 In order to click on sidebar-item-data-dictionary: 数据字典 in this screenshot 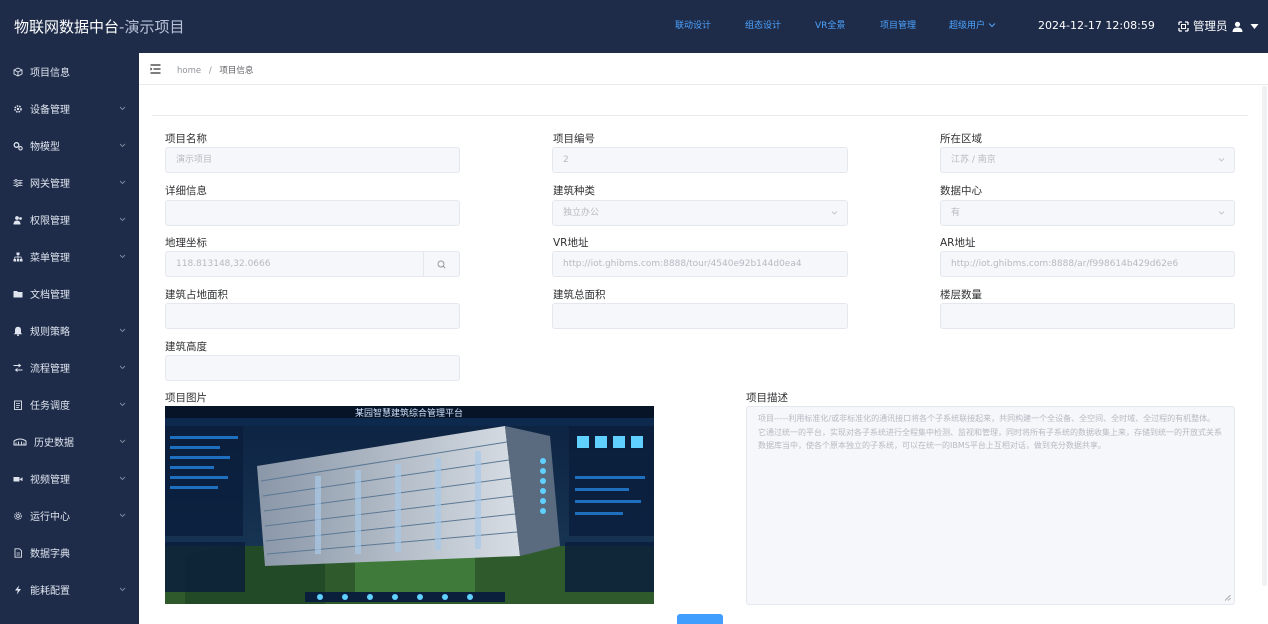, I will do `click(69, 552)`.